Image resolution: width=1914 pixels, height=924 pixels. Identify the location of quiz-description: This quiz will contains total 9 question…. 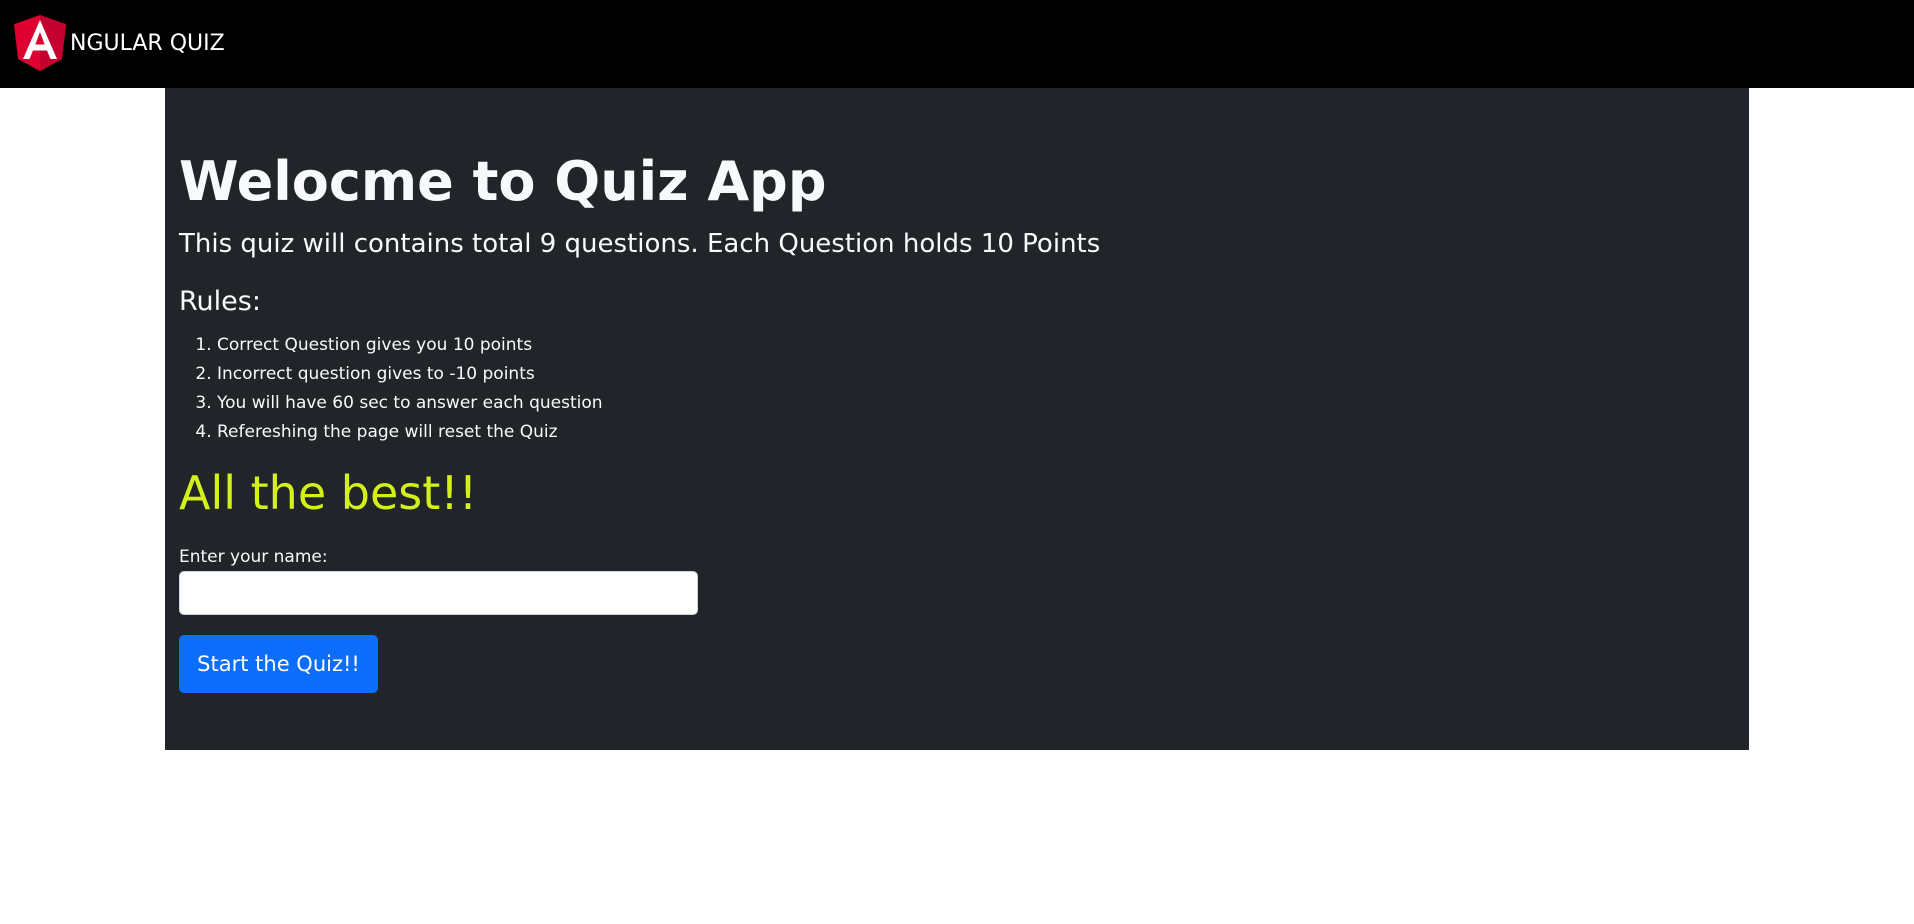
(640, 244).